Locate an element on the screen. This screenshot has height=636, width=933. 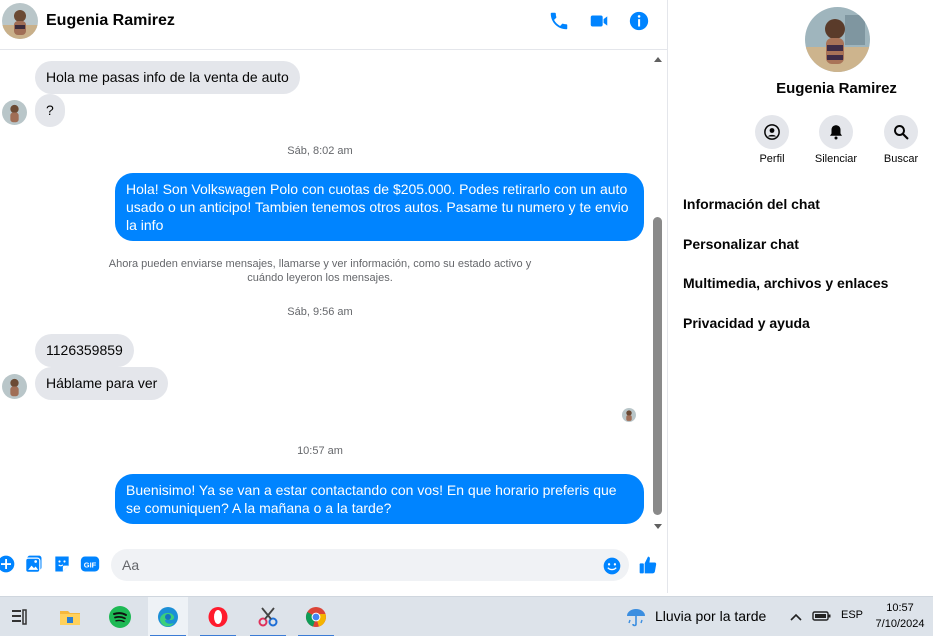
mute-action-label: Silenciar is located at coordinates (836, 159).